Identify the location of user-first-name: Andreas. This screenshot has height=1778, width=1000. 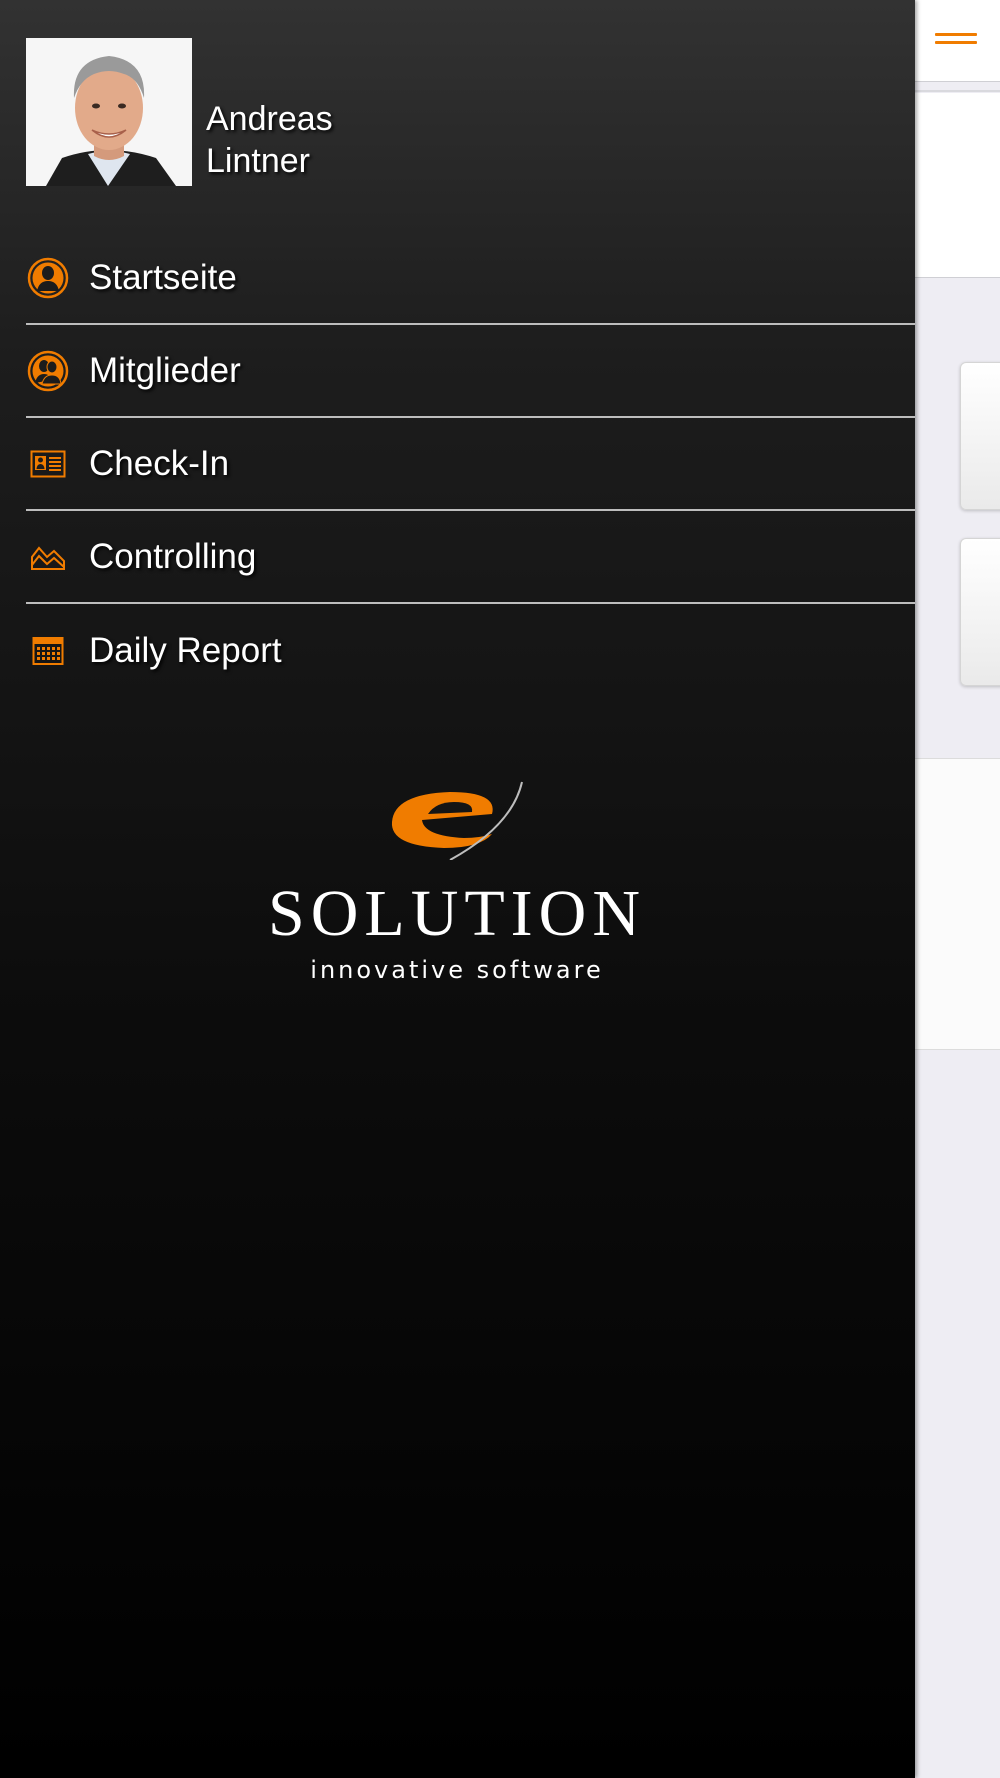
(269, 119).